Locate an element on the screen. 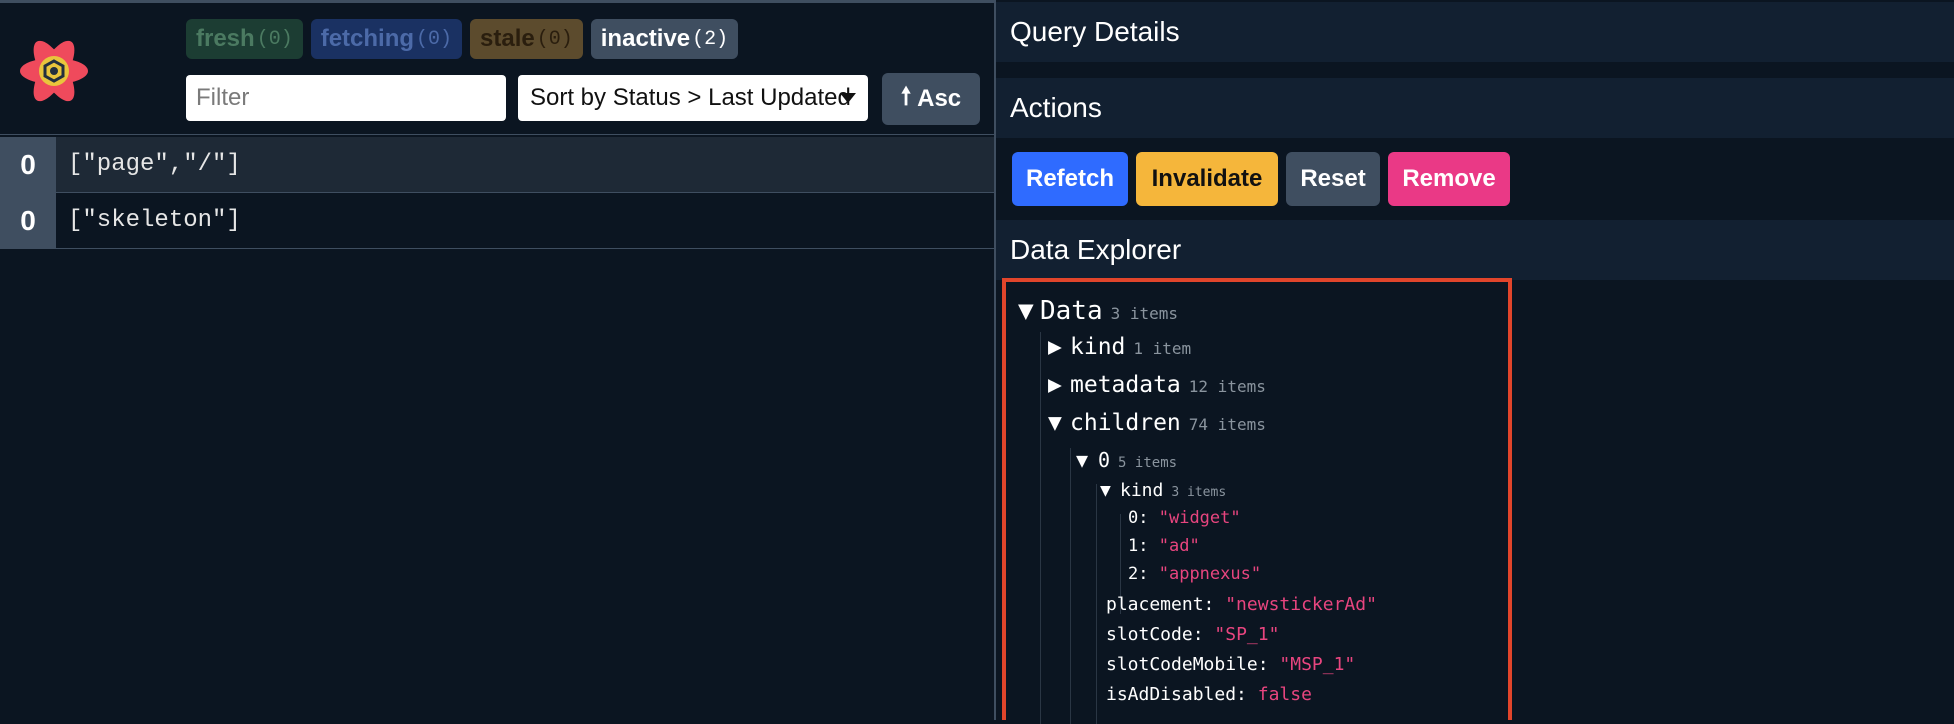 The height and width of the screenshot is (724, 1954). tree-node-label: Data is located at coordinates (1071, 311).